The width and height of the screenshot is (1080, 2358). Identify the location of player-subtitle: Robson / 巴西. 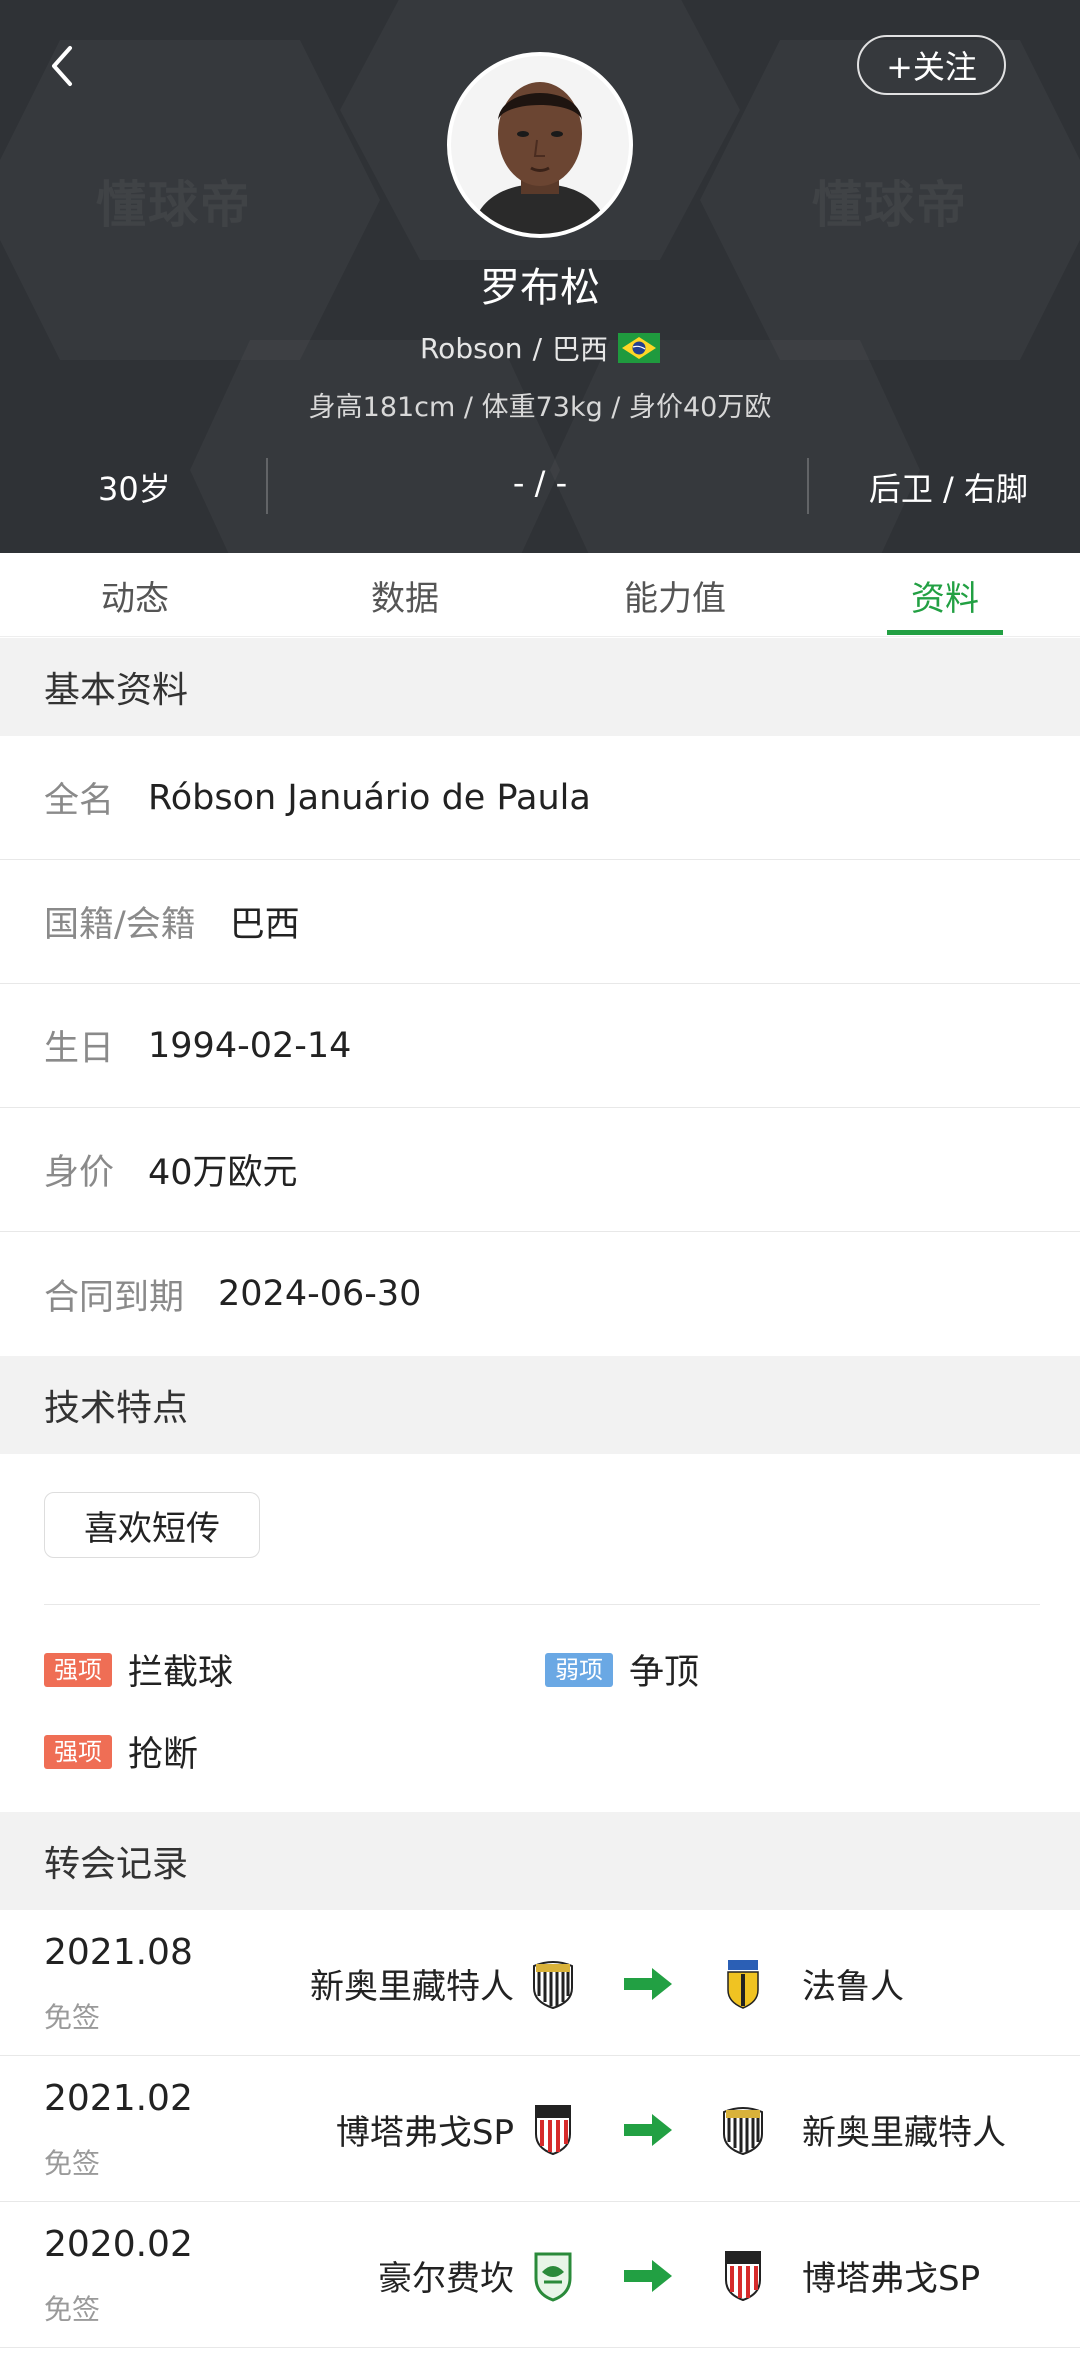
(540, 348).